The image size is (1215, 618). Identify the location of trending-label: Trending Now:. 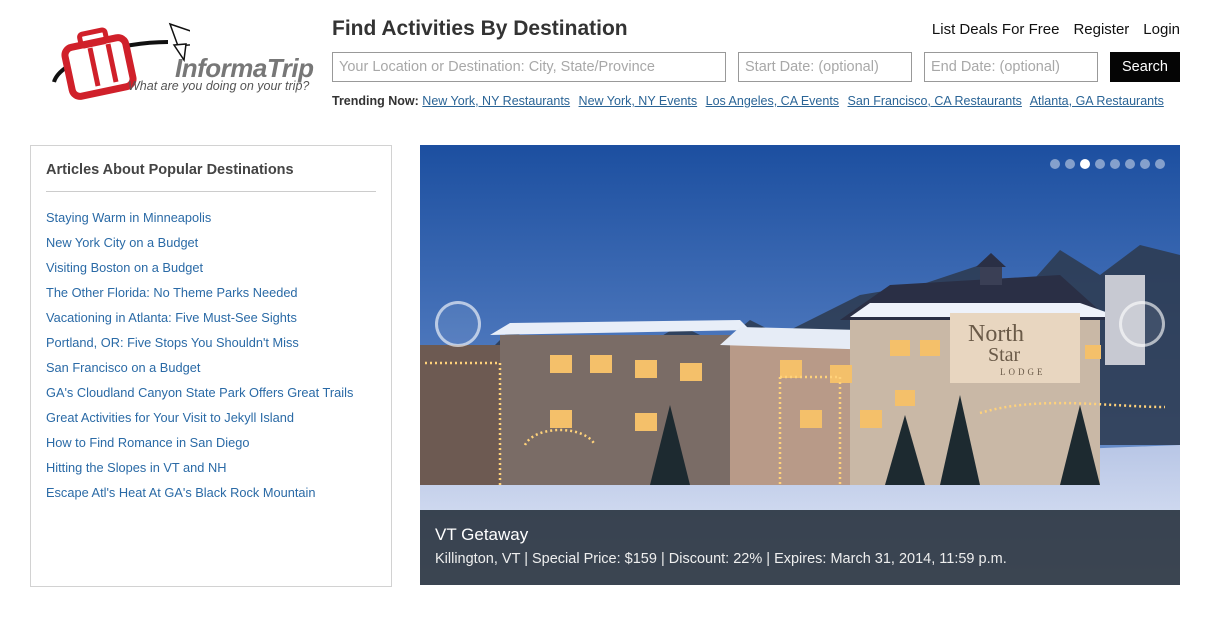
(375, 101).